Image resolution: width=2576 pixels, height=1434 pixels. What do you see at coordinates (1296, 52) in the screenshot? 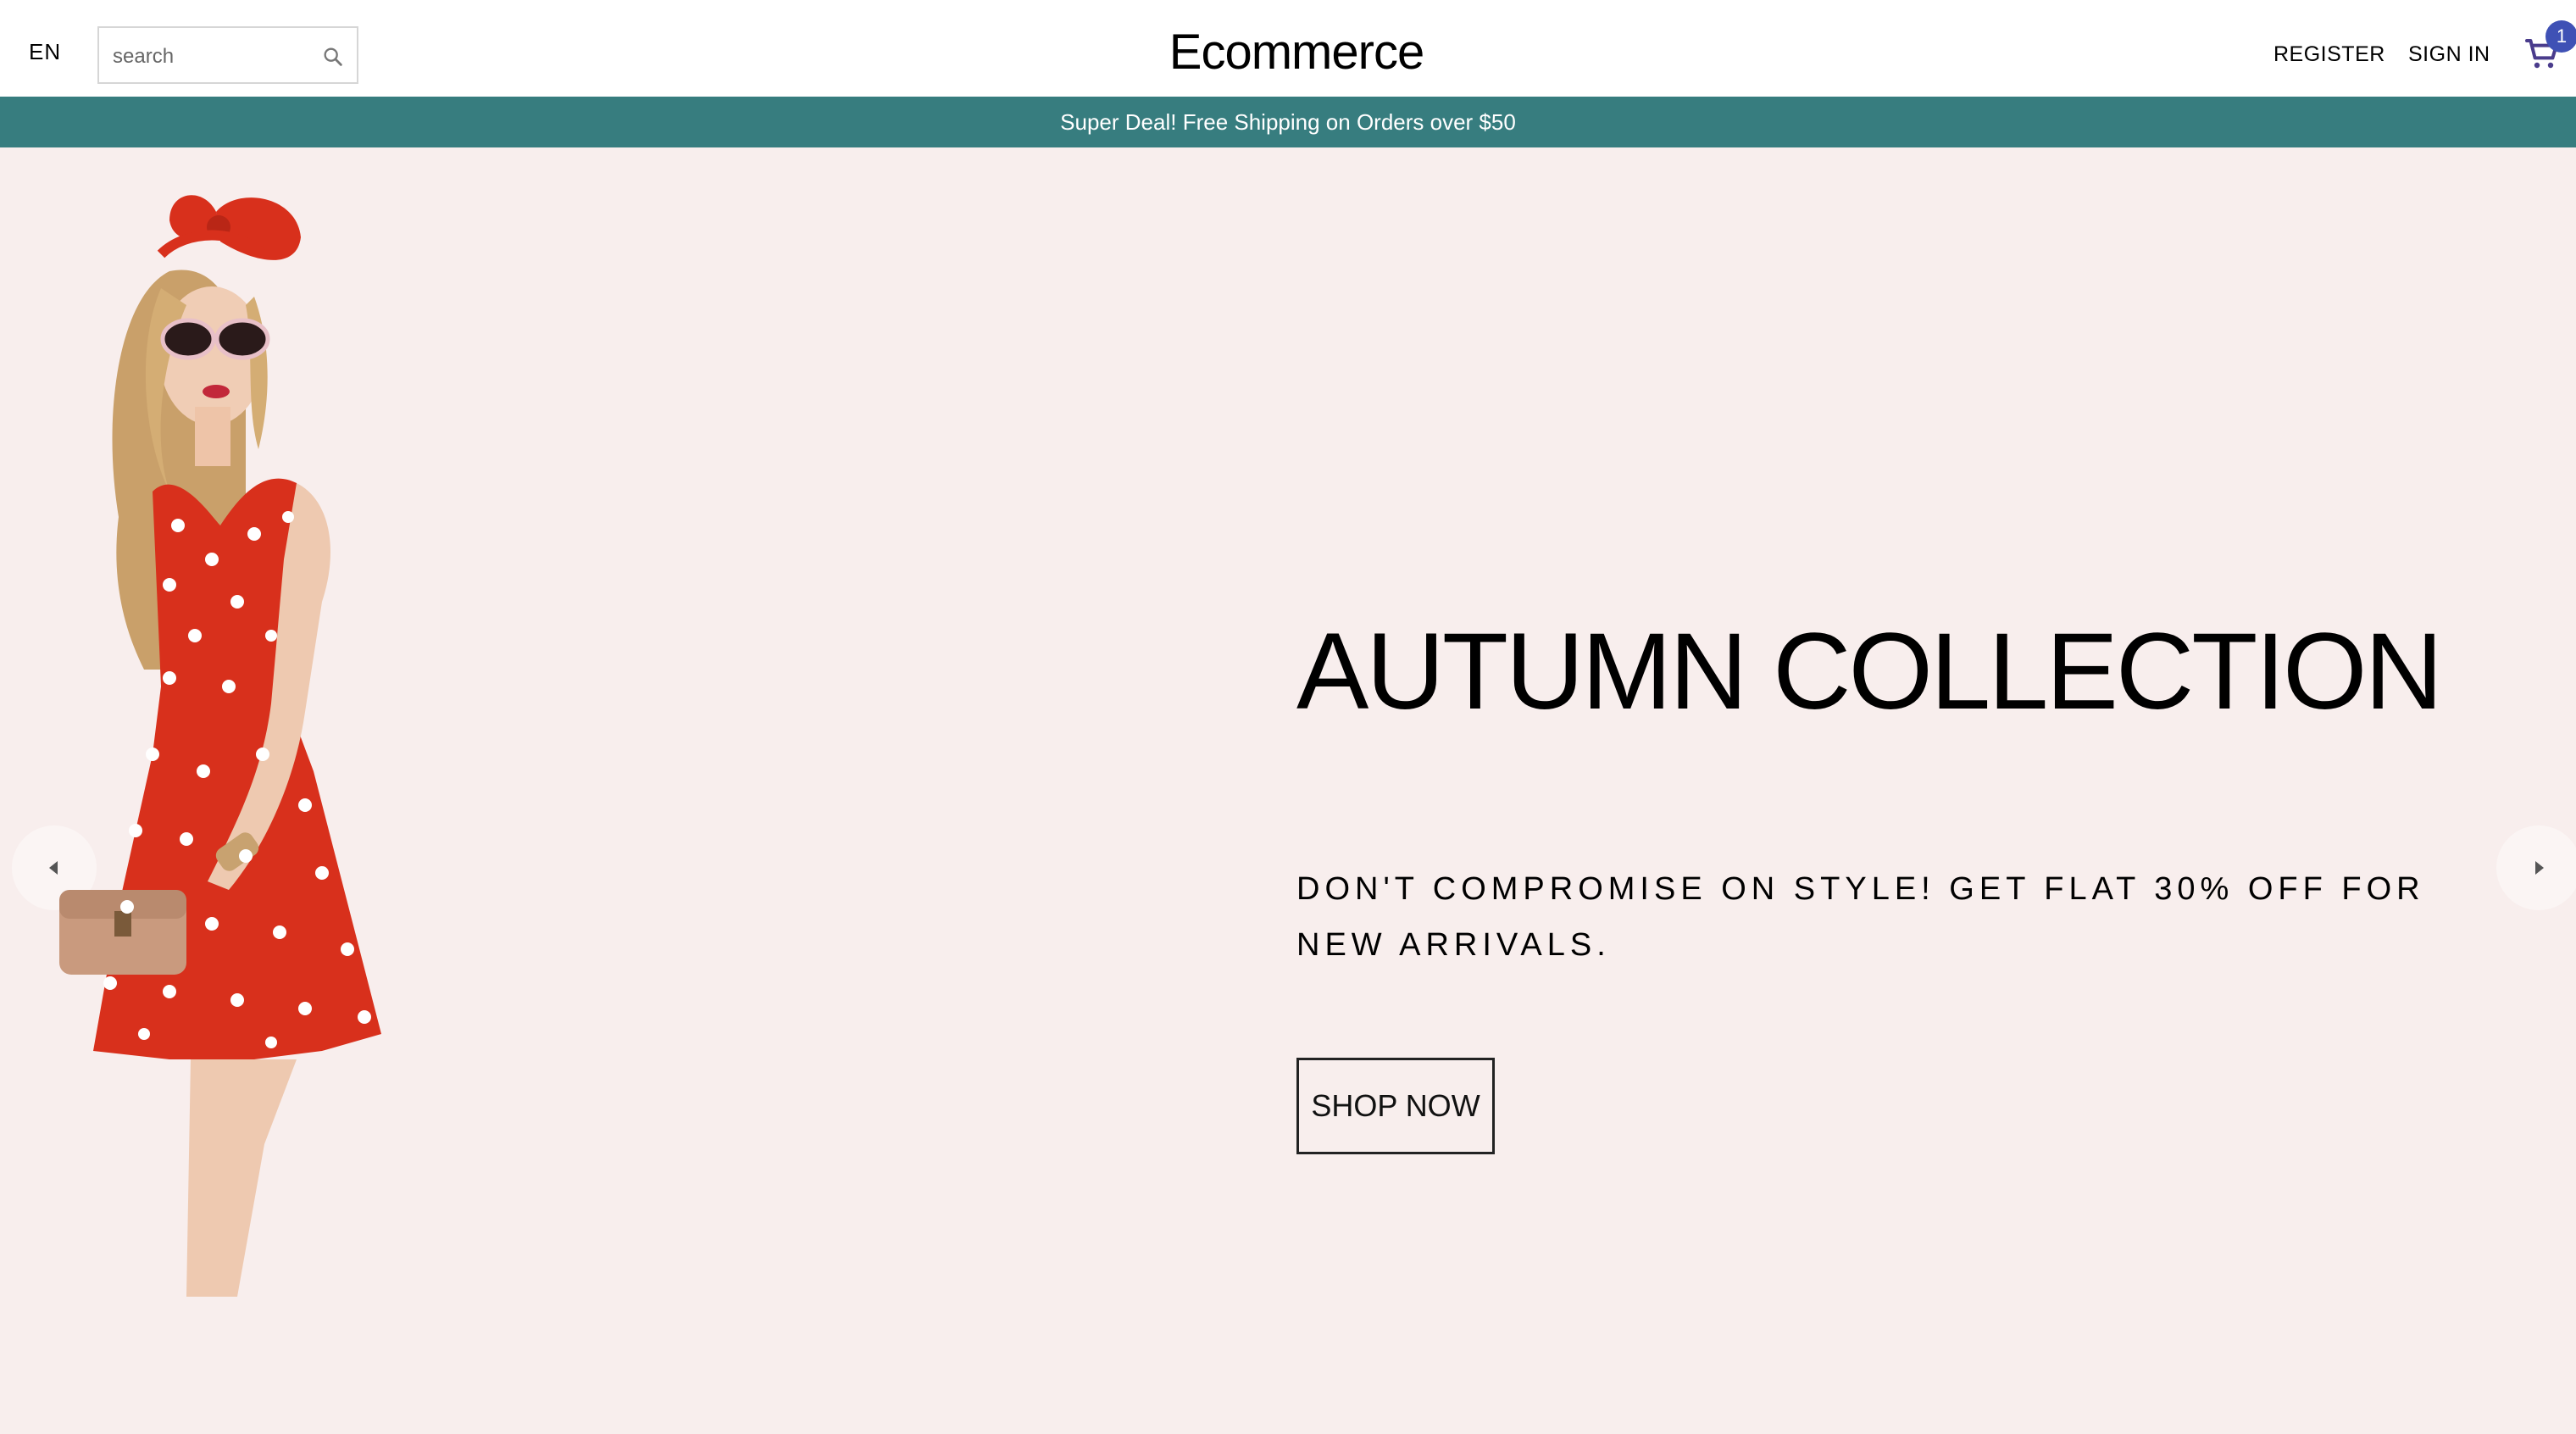
I see `site-logo: Ecommerce` at bounding box center [1296, 52].